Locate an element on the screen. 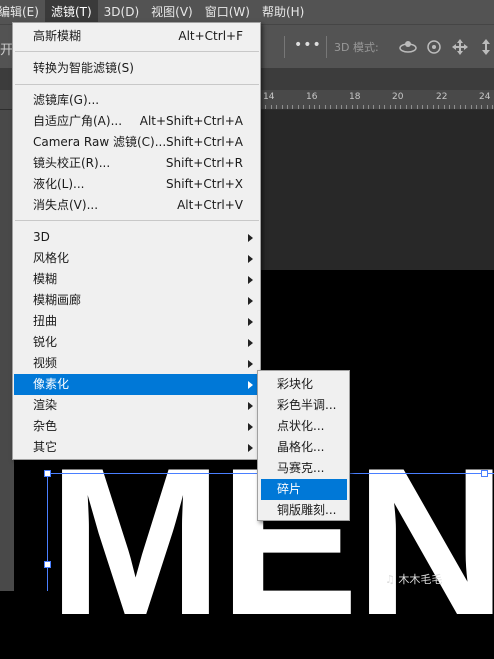 The height and width of the screenshot is (659, 494). 3d-mode-label: 3D 模式: is located at coordinates (356, 47).